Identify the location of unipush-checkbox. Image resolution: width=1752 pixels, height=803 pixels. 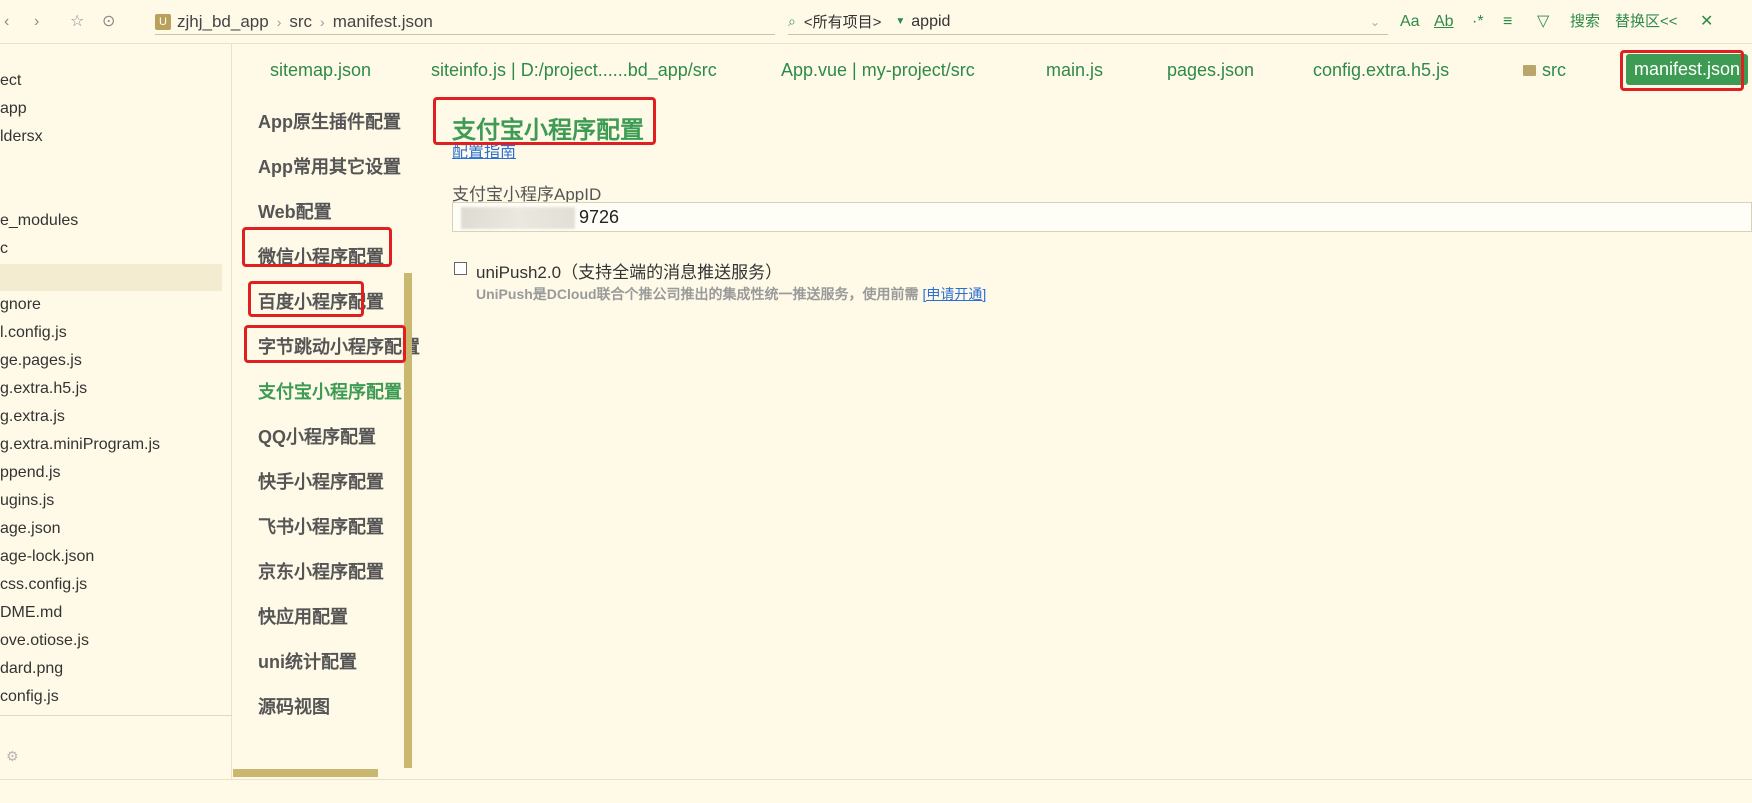
(460, 268).